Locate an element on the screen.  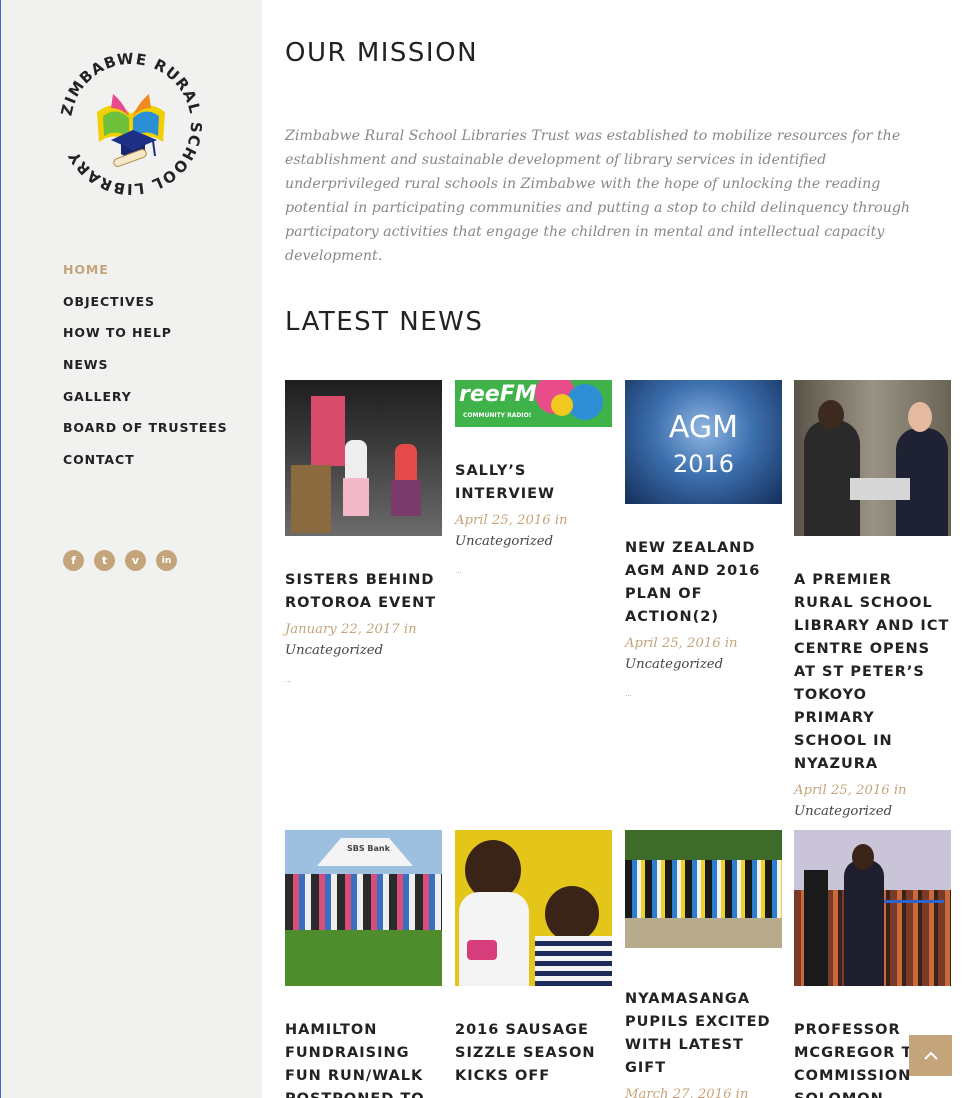
news-date: March 27, 2016 is located at coordinates (678, 1092).